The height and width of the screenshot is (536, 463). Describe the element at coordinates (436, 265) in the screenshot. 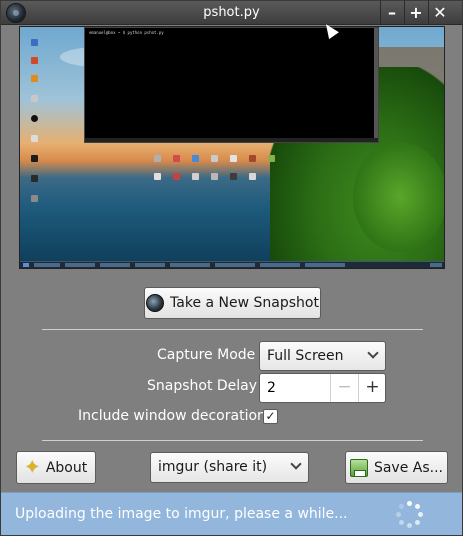

I see `taskbar-clock` at that location.